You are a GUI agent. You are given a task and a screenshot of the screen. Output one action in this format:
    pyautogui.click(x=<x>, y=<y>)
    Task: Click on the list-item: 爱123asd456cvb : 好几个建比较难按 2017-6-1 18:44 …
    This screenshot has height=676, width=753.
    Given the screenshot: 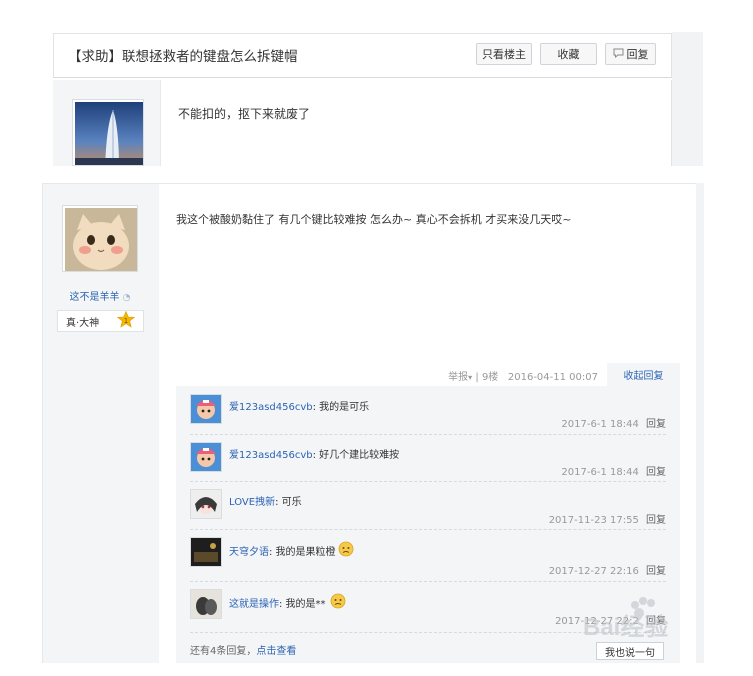 What is the action you would take?
    pyautogui.click(x=428, y=458)
    